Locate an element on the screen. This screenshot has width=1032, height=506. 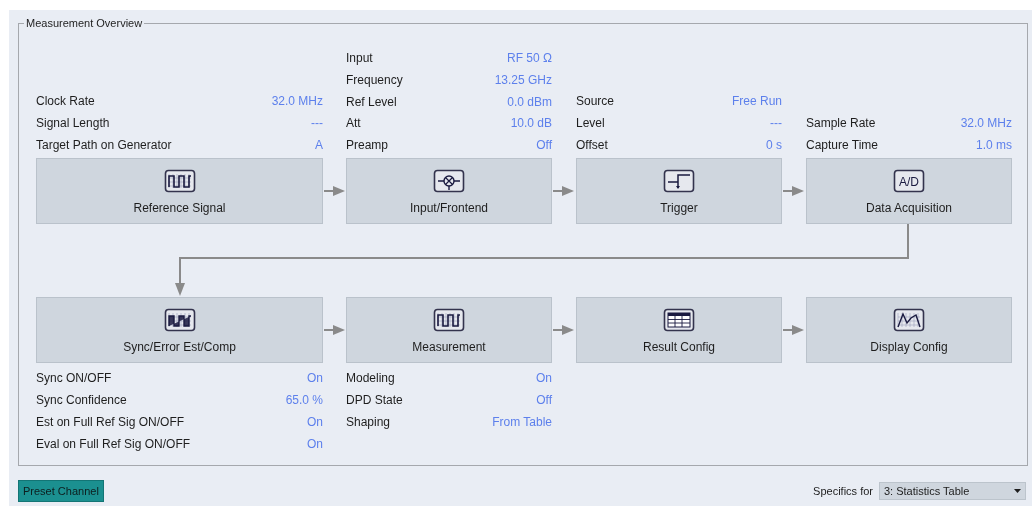
specifics-label: Specifics for is located at coordinates (843, 491).